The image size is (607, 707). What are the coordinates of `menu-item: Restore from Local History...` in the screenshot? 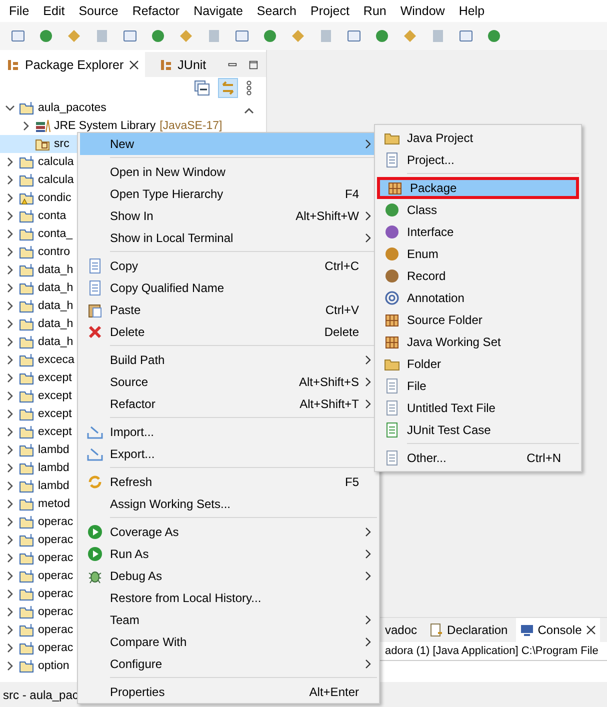 It's located at (228, 598).